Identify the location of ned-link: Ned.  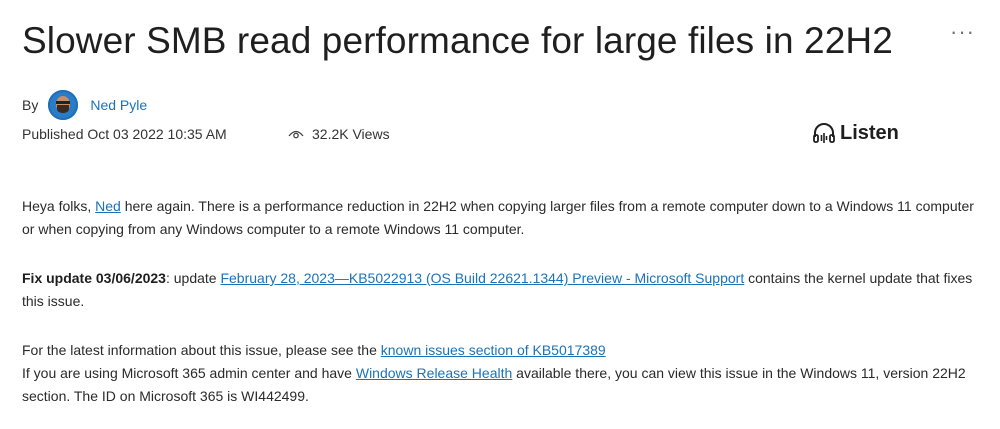
(108, 206).